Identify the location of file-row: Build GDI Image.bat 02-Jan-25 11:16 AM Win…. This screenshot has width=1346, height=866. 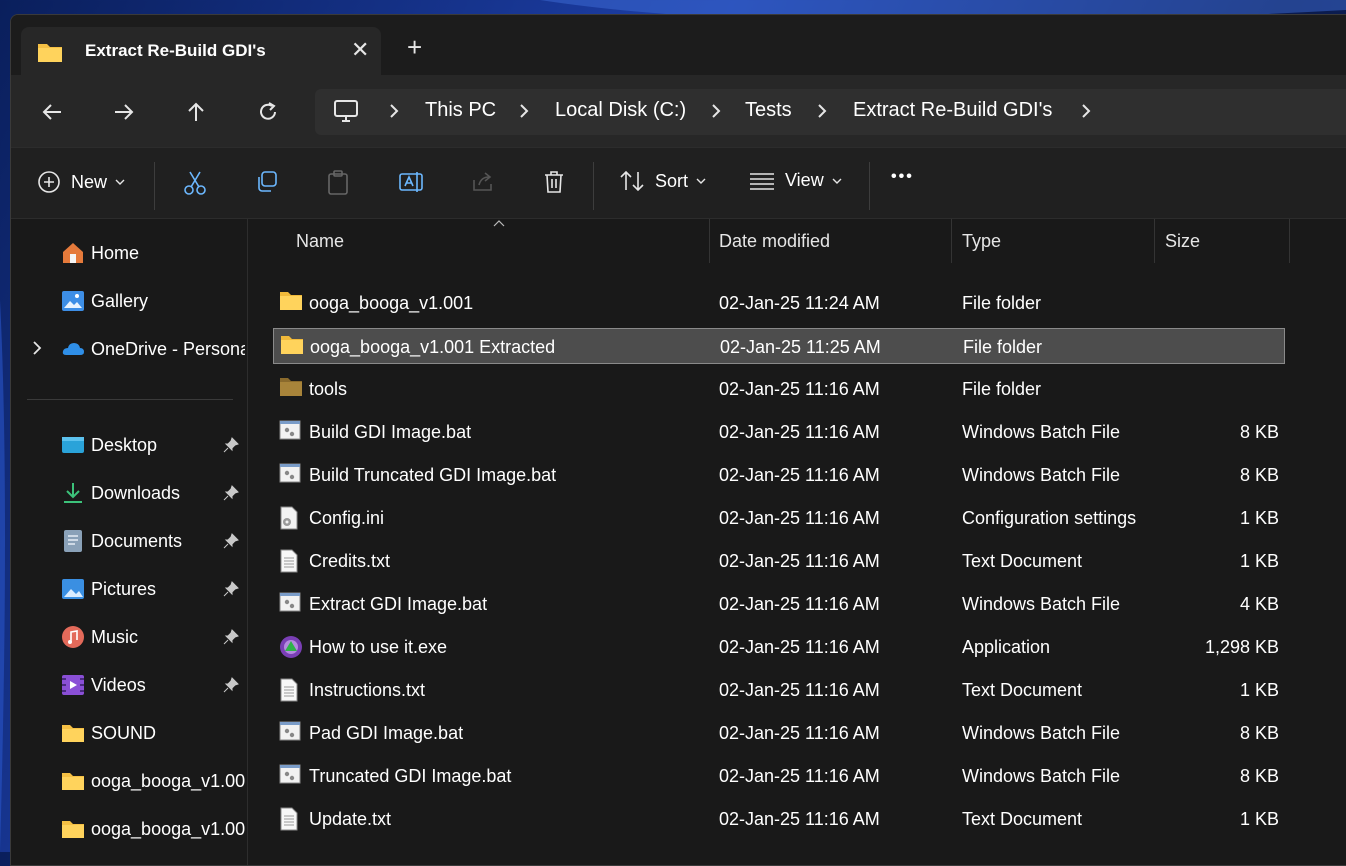
(779, 432).